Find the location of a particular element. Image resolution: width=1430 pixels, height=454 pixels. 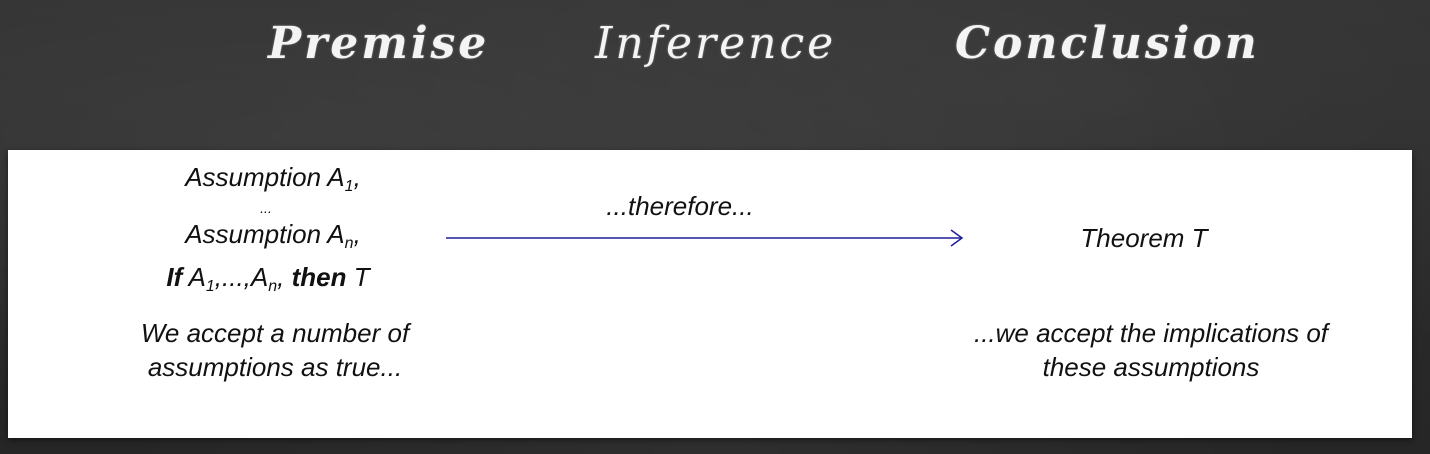

inference-header: Inference is located at coordinates (716, 43).